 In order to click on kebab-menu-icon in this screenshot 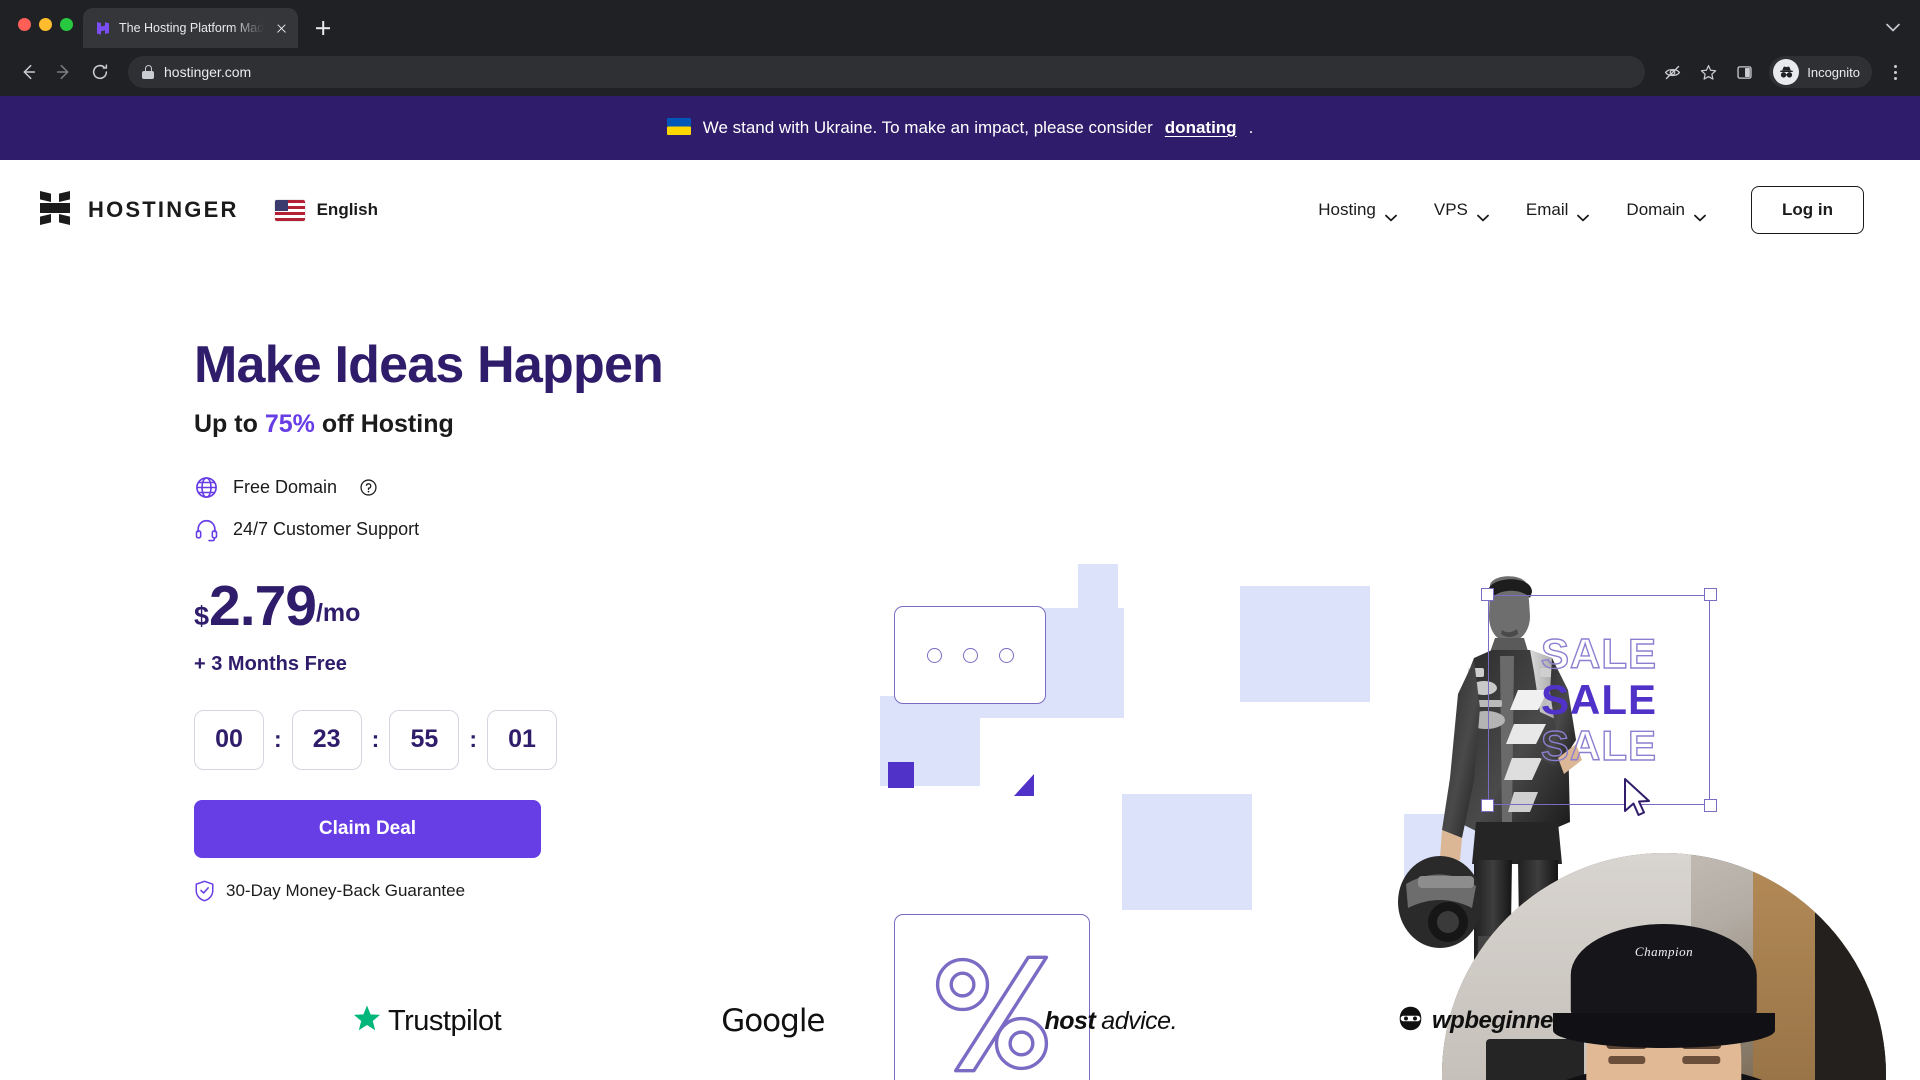, I will do `click(1895, 72)`.